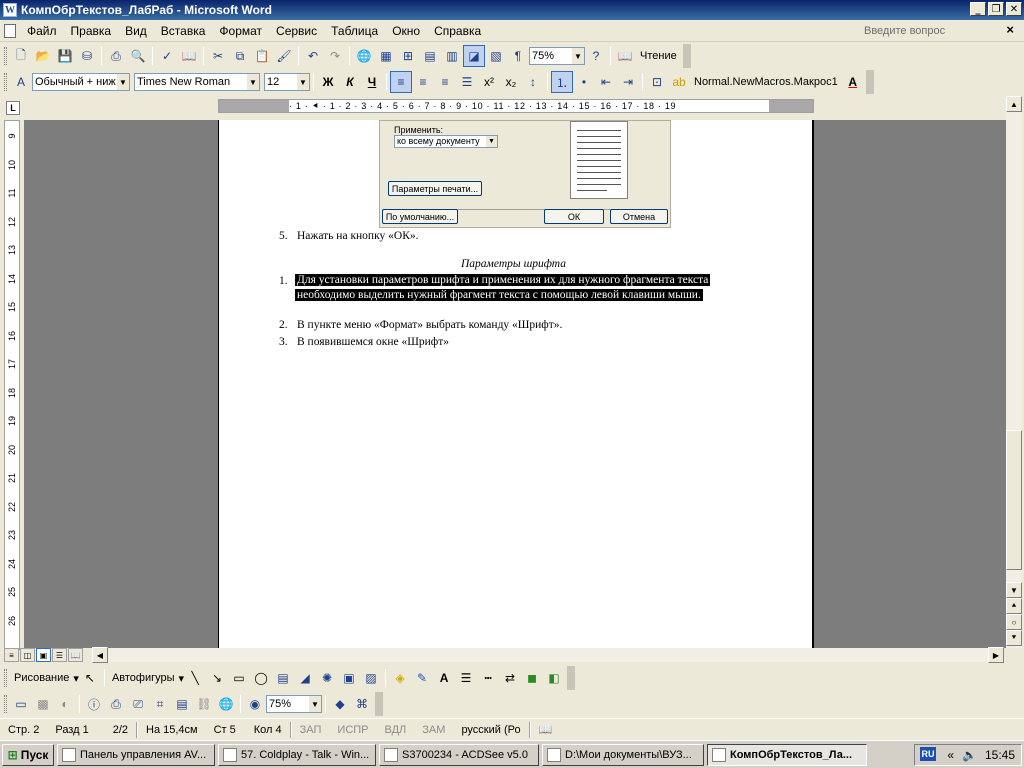 Image resolution: width=1024 pixels, height=768 pixels. Describe the element at coordinates (335, 56) in the screenshot. I see `redo-icon: ↷` at that location.